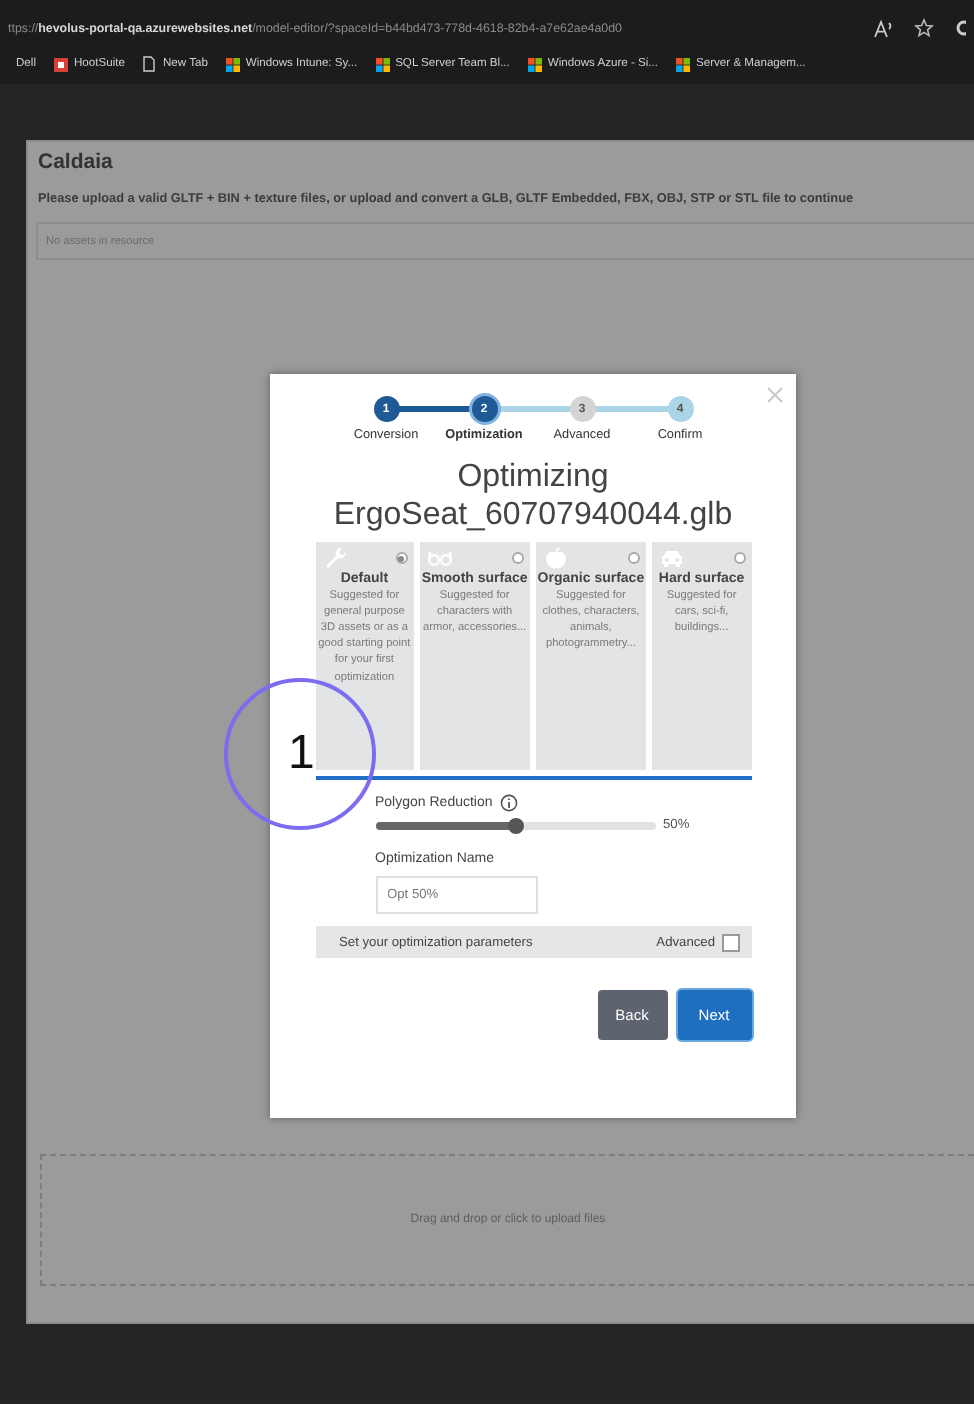  I want to click on advanced-checkbox, so click(730, 942).